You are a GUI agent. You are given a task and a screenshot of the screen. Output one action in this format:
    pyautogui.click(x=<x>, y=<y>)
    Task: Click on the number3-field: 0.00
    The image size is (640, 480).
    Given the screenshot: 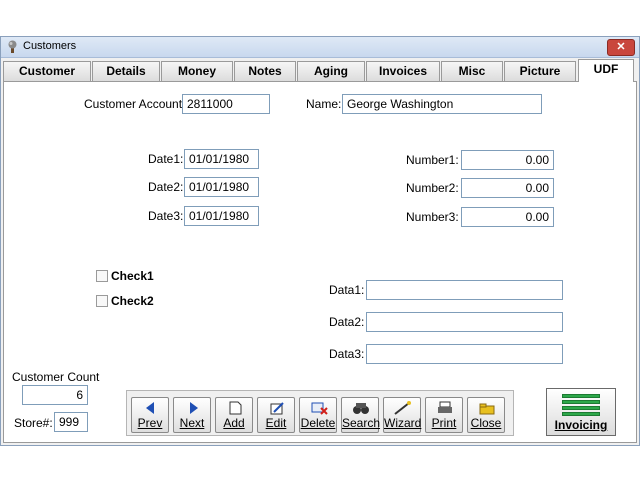 What is the action you would take?
    pyautogui.click(x=507, y=217)
    